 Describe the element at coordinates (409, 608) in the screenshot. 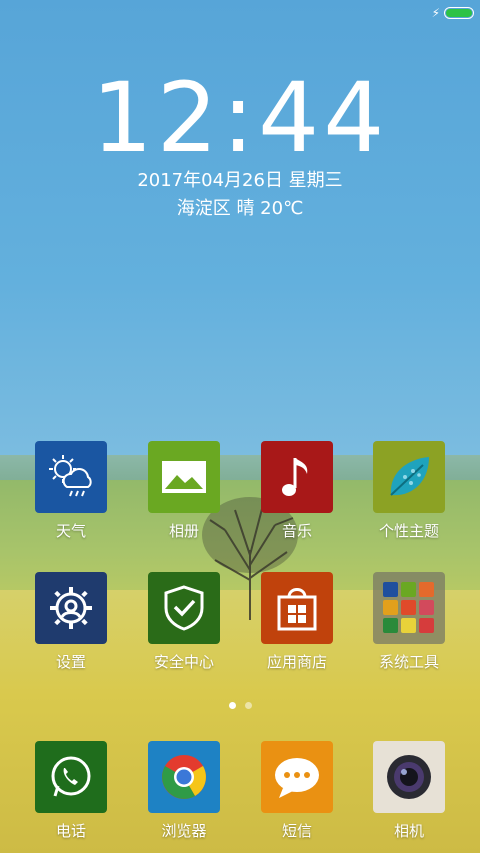

I see `folder-icon` at that location.